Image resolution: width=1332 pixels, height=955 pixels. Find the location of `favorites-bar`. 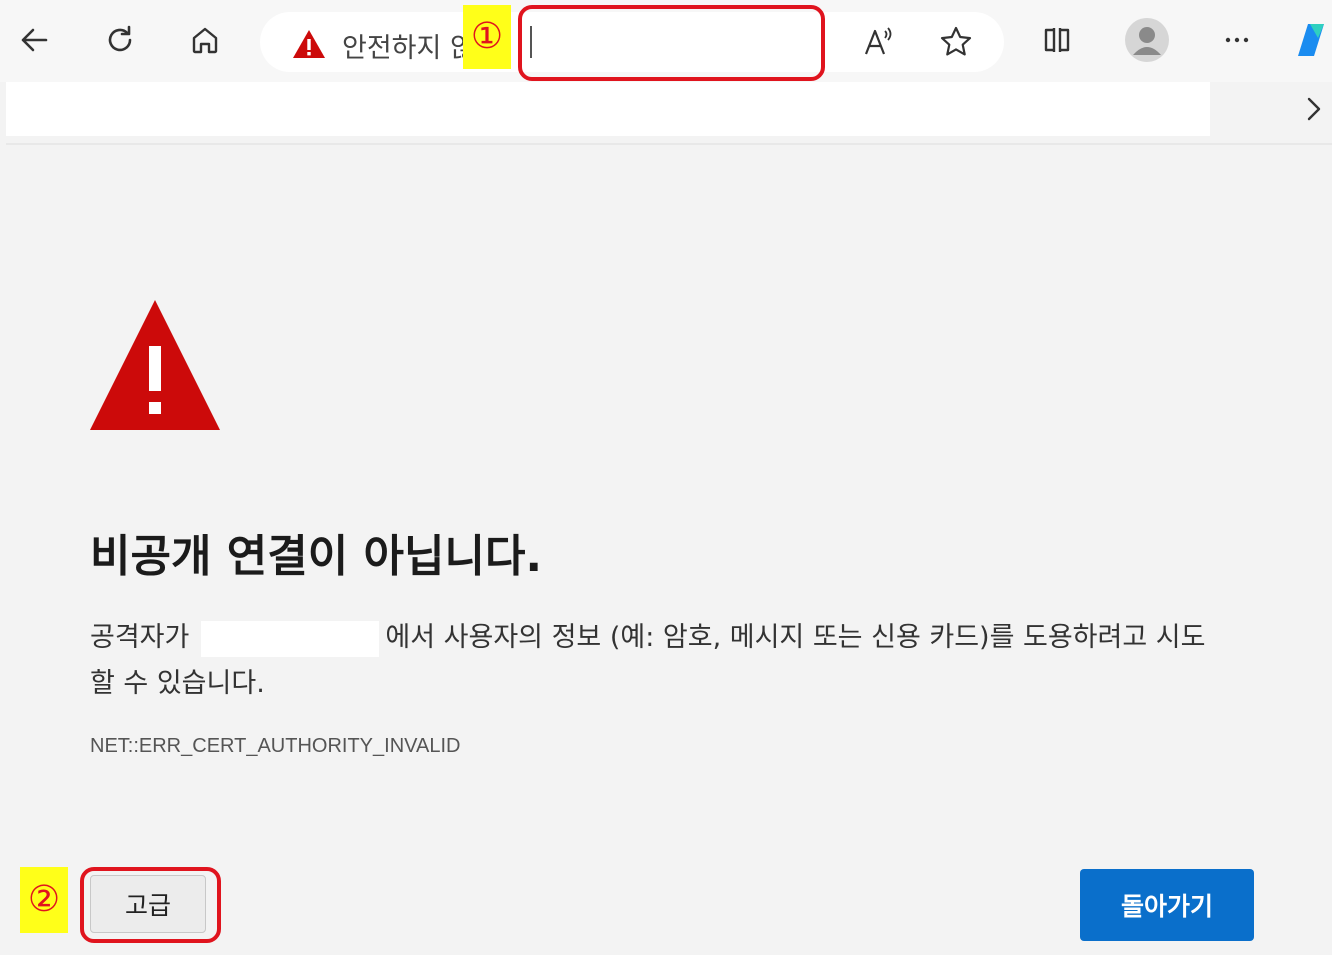

favorites-bar is located at coordinates (608, 109).